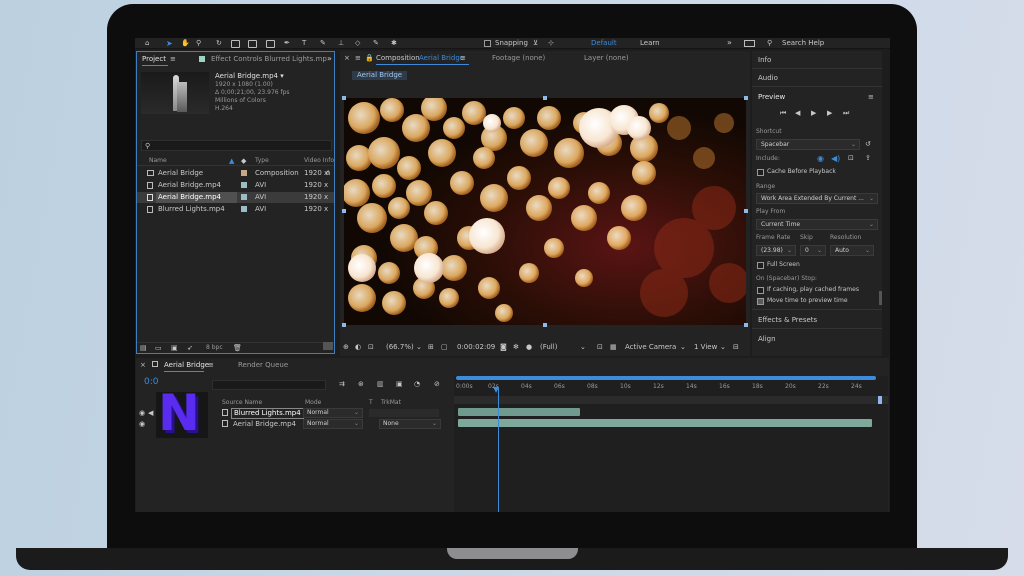  I want to click on flowchart-icon: ⋔, so click(328, 173).